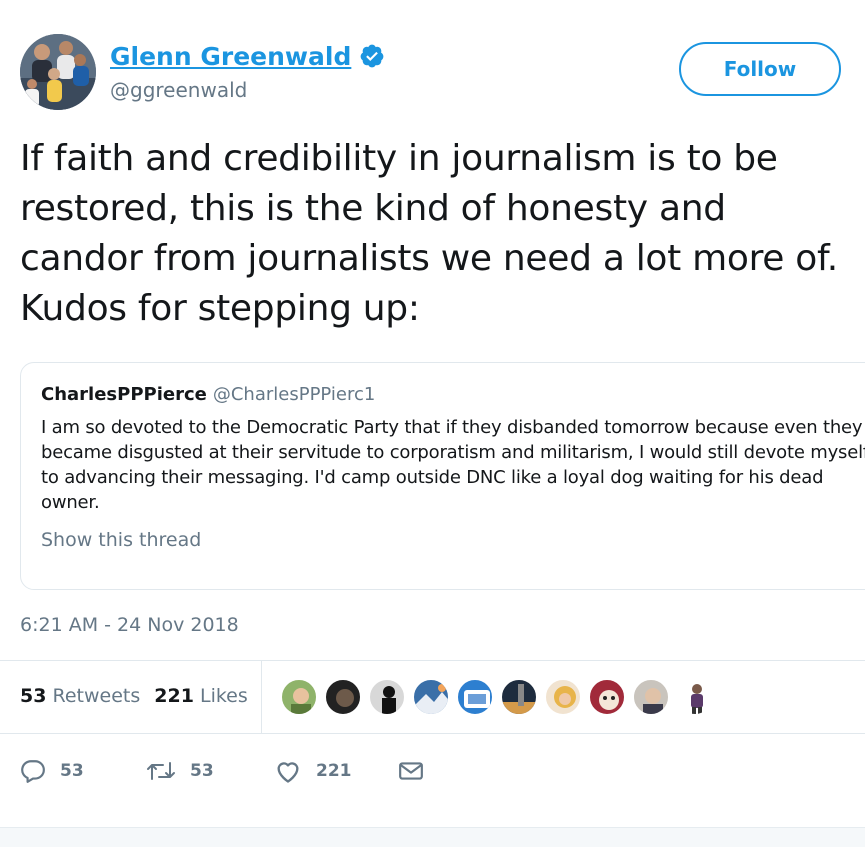  Describe the element at coordinates (334, 771) in the screenshot. I see `like-count: 221` at that location.